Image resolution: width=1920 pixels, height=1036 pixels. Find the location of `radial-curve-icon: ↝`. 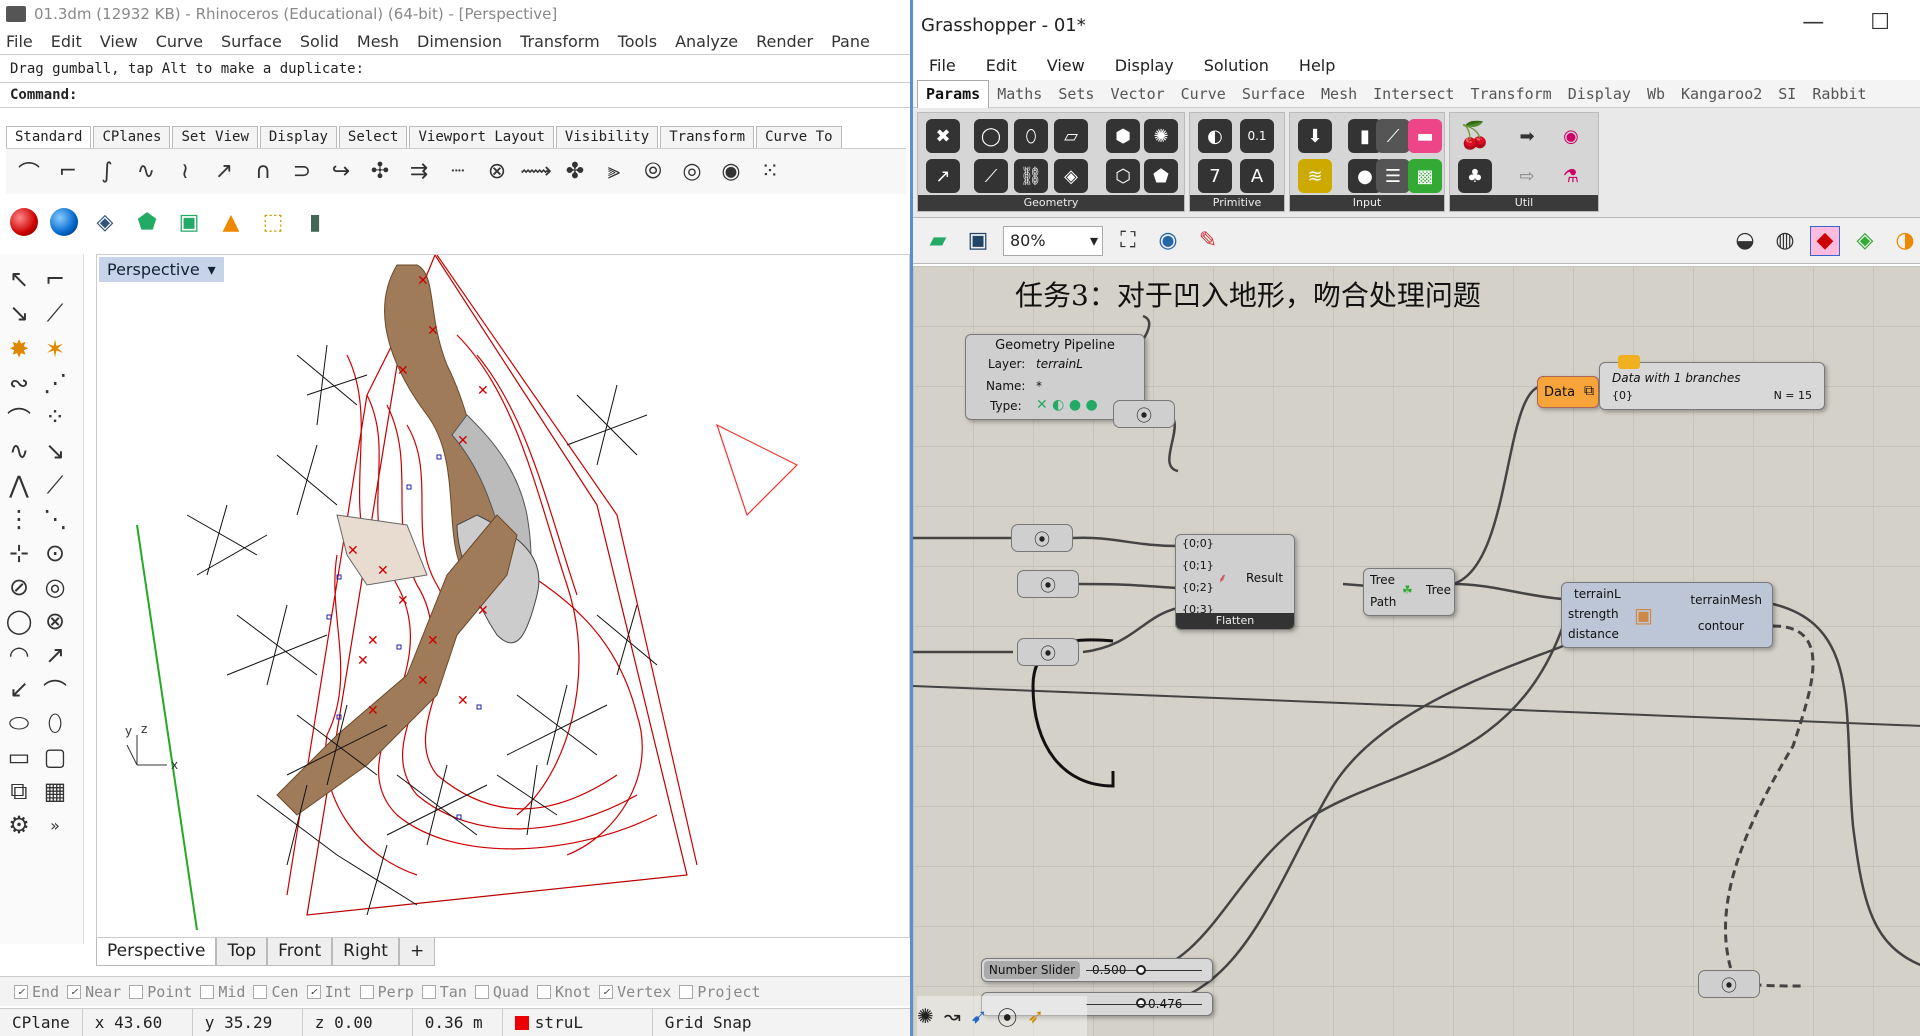

radial-curve-icon: ↝ is located at coordinates (952, 1016).